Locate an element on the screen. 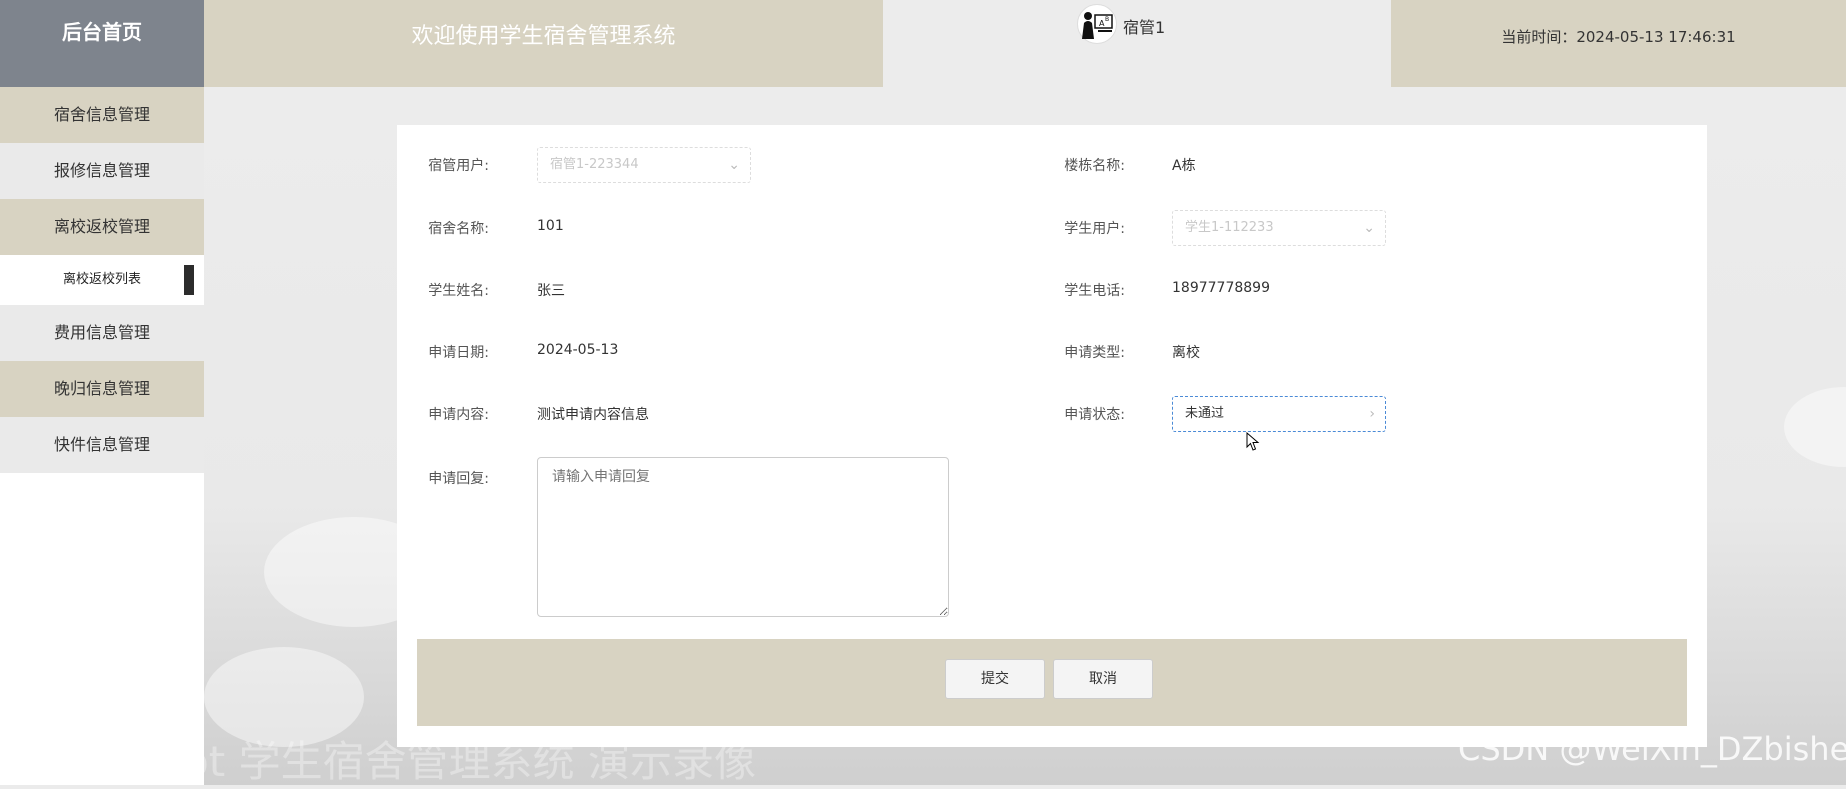 The image size is (1846, 789). avatar: A B is located at coordinates (1097, 24).